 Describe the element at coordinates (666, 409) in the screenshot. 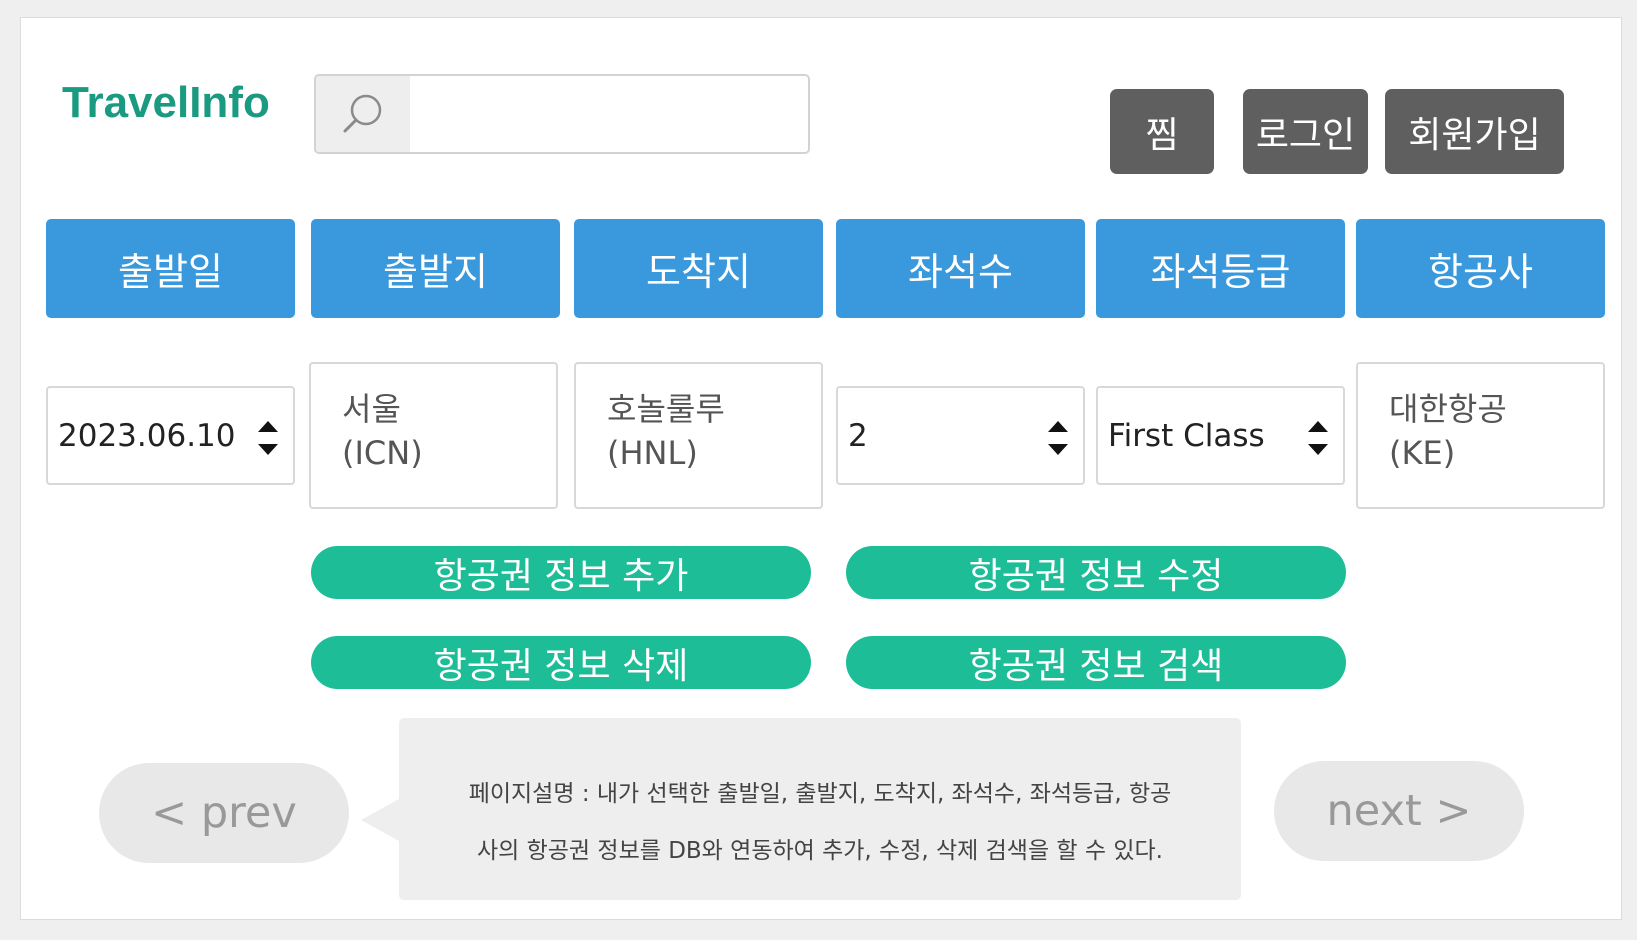

I see `destination-city: 호놀룰루` at that location.